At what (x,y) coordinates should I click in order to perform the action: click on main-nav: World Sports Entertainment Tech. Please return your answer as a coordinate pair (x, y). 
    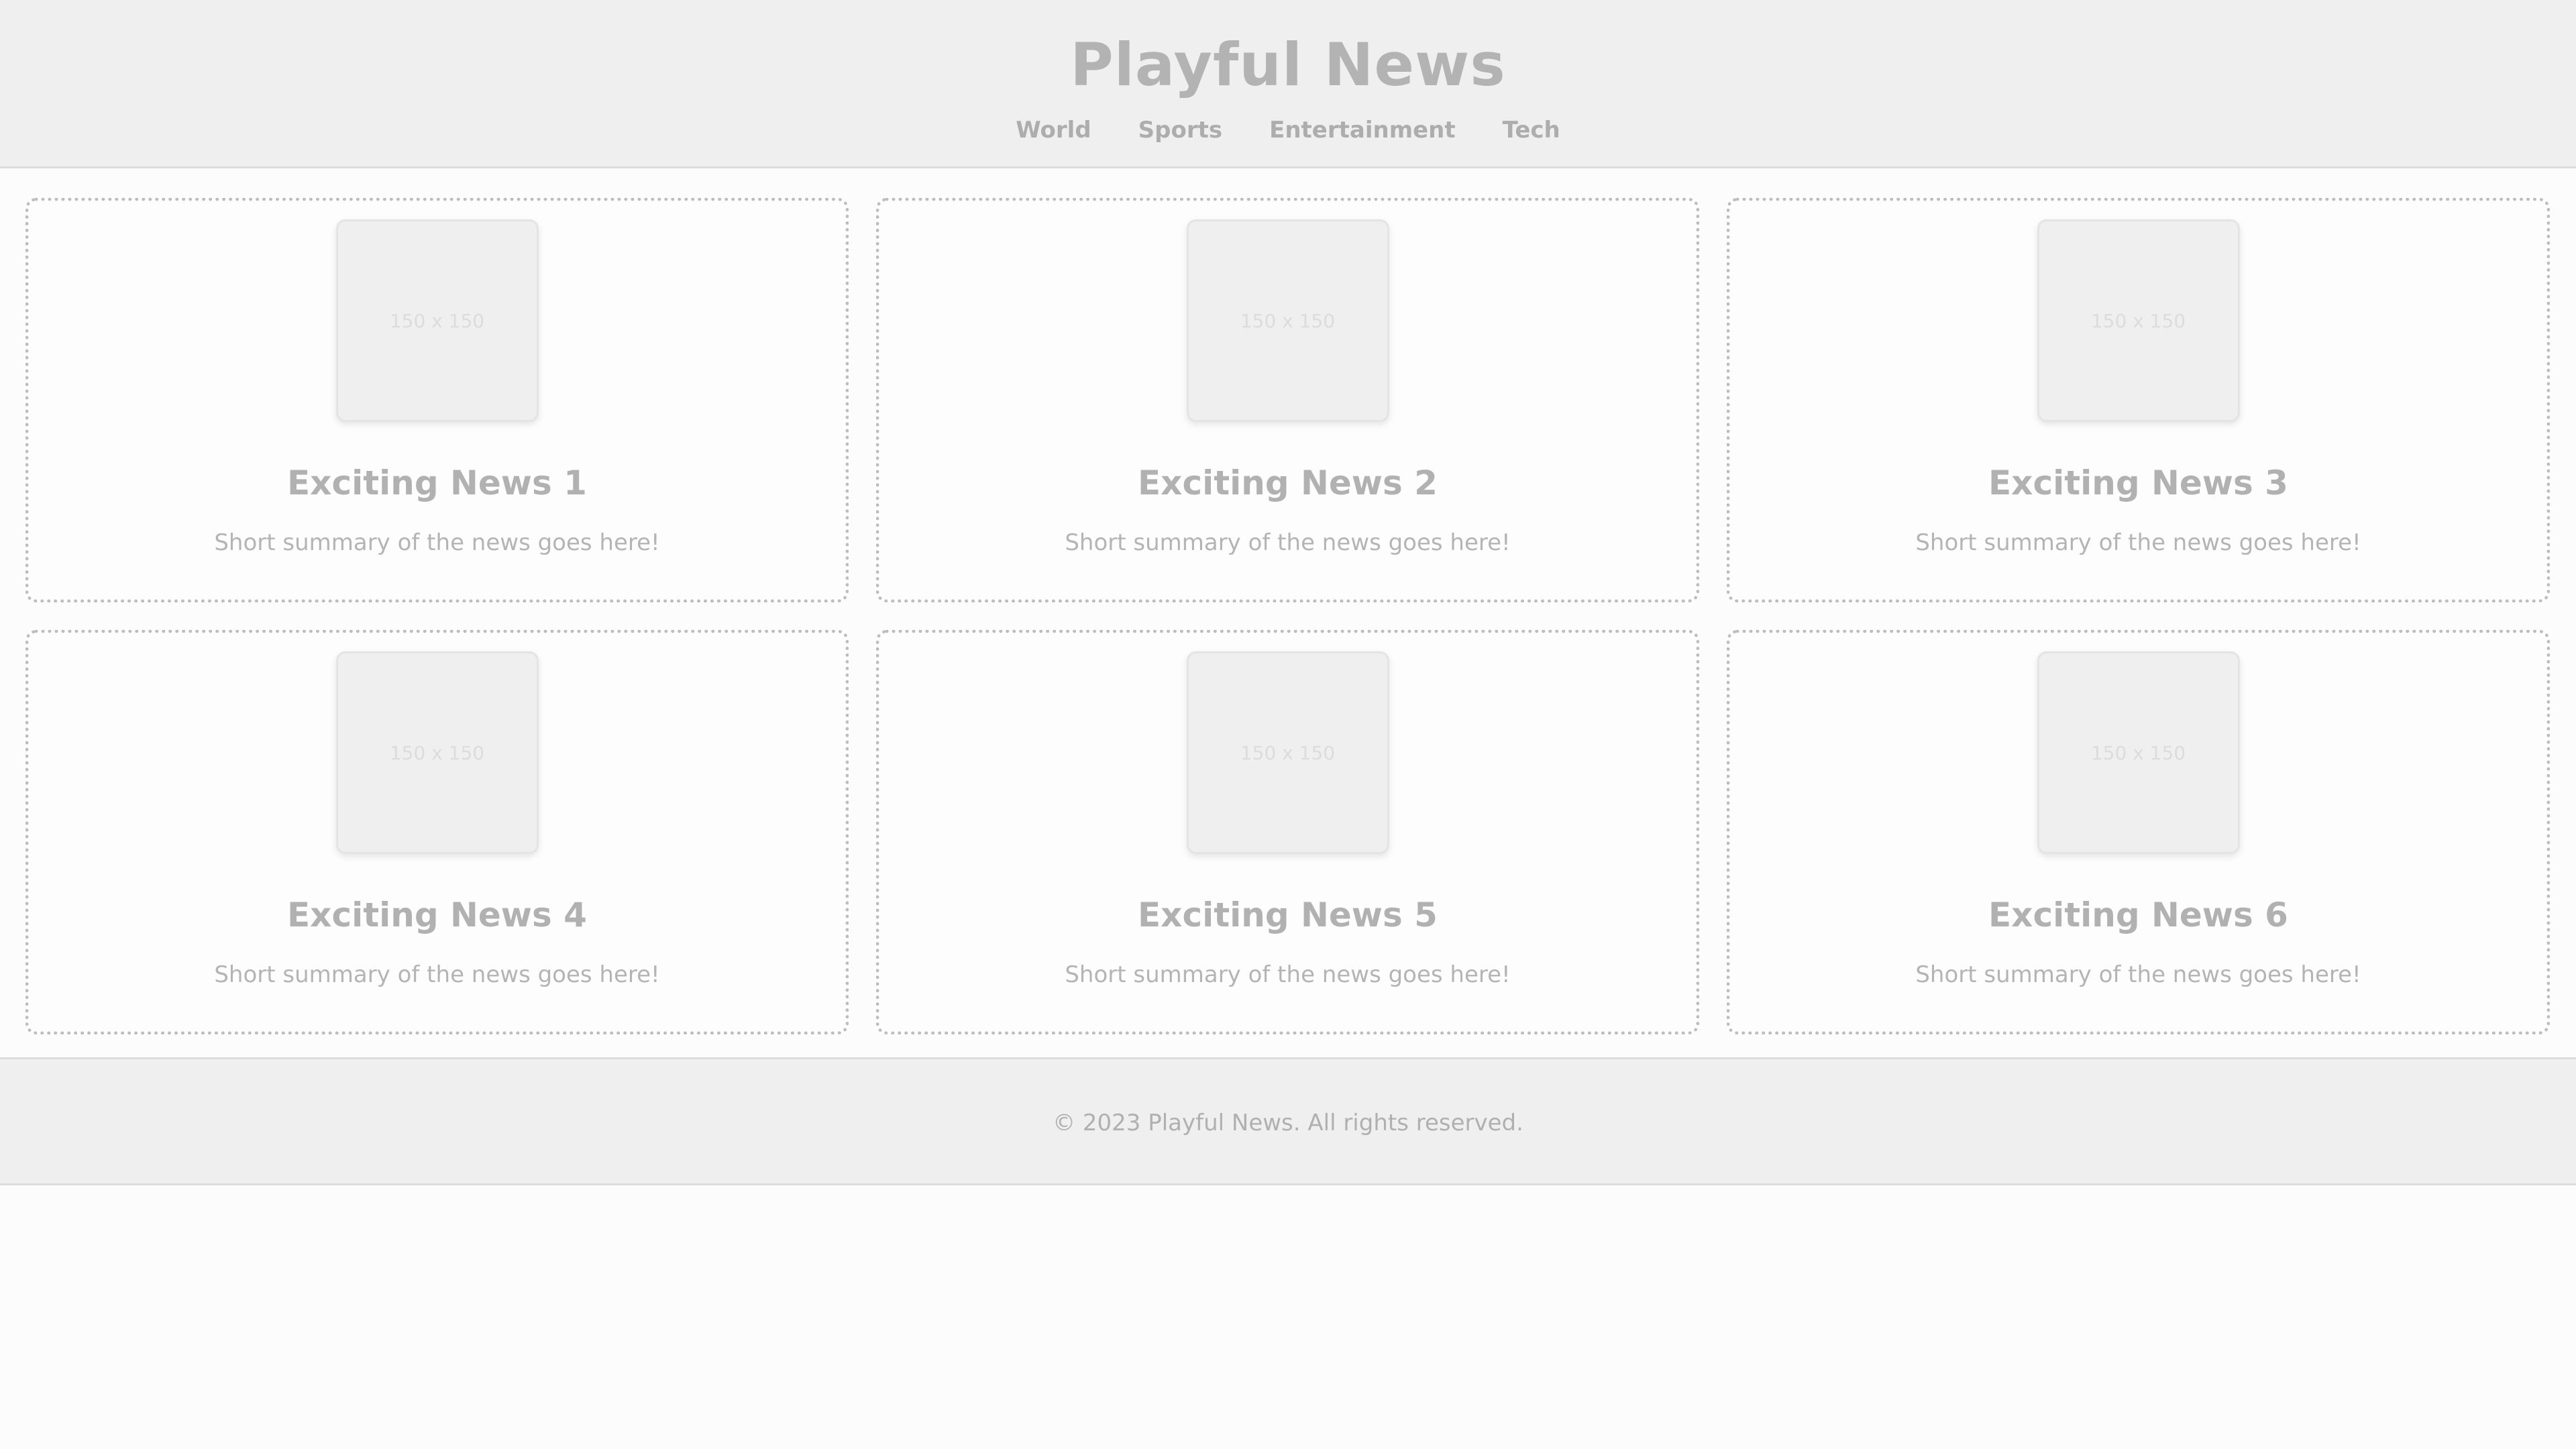
    Looking at the image, I should click on (1288, 130).